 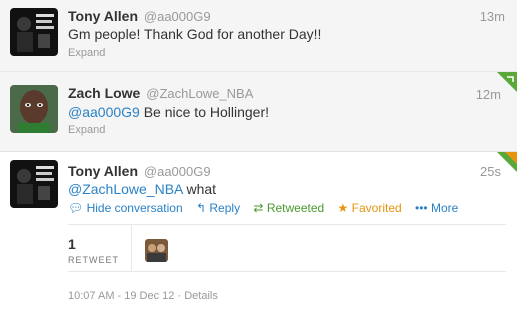 I want to click on more-button: ••• More, so click(x=436, y=208).